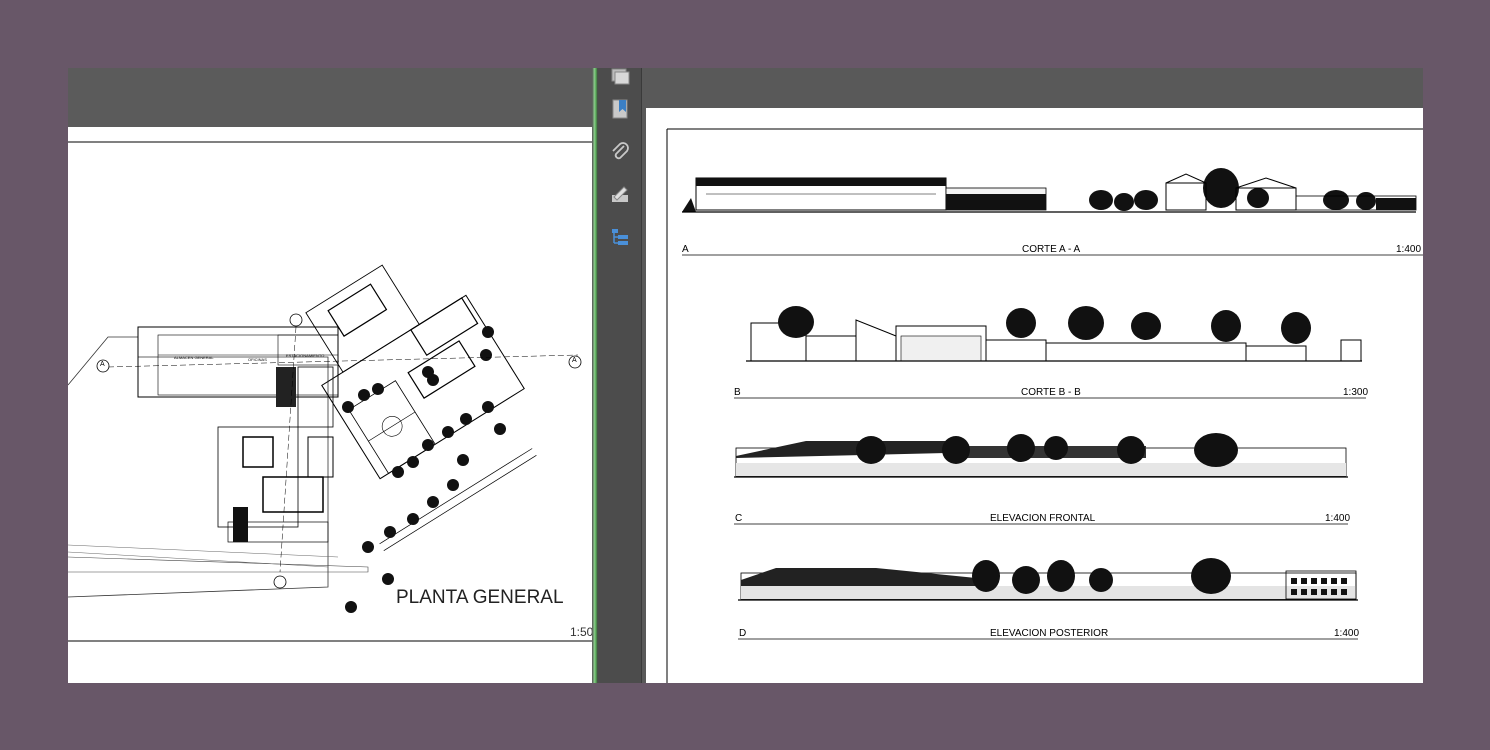 The width and height of the screenshot is (1490, 750). What do you see at coordinates (620, 375) in the screenshot?
I see `navigation-toolbar` at bounding box center [620, 375].